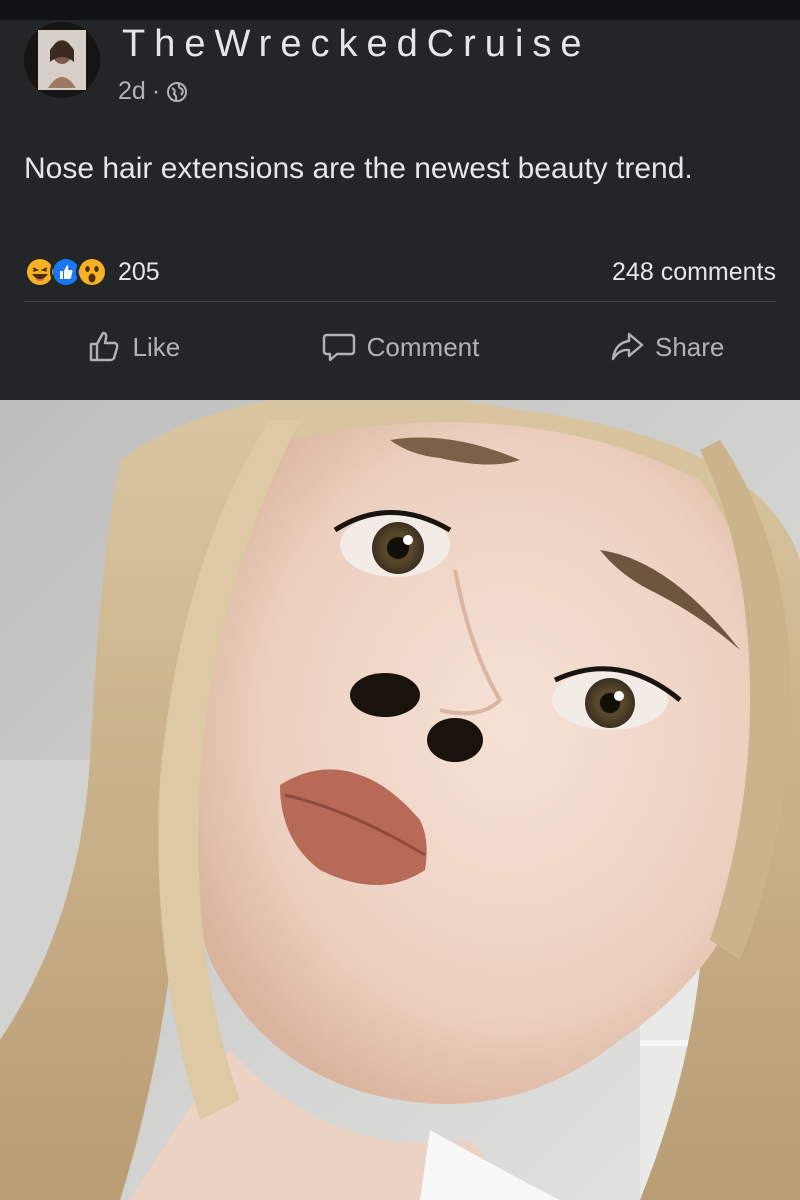 The height and width of the screenshot is (1200, 800). What do you see at coordinates (139, 271) in the screenshot?
I see `reaction-count: 205` at bounding box center [139, 271].